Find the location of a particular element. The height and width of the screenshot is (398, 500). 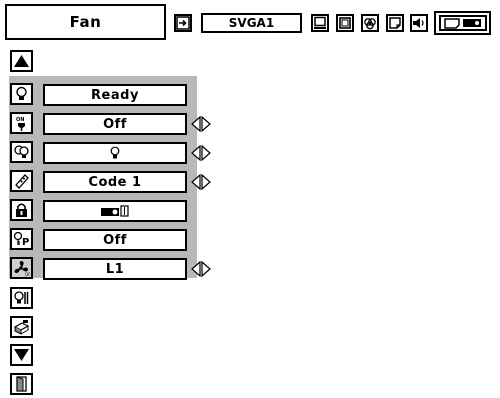

lamp-glyph-icon is located at coordinates (115, 152).